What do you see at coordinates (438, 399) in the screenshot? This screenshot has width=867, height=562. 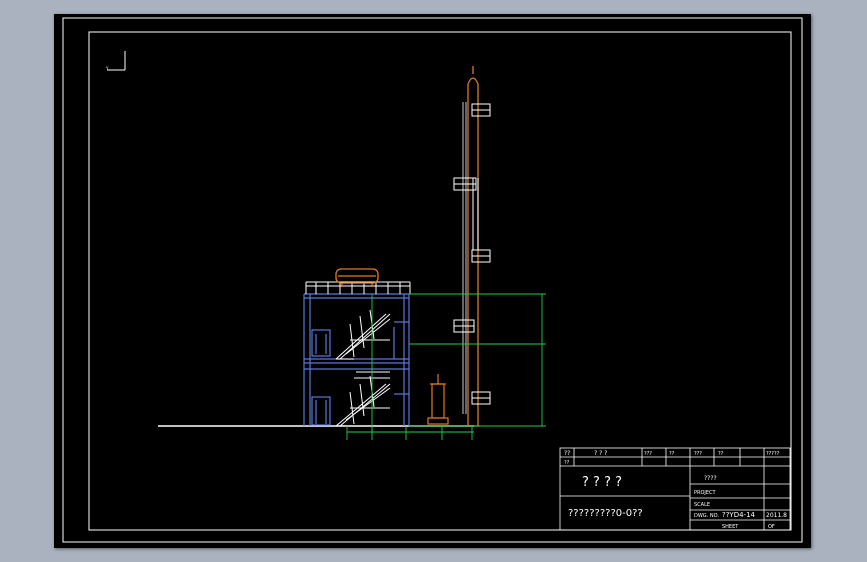 I see `pump-skid` at bounding box center [438, 399].